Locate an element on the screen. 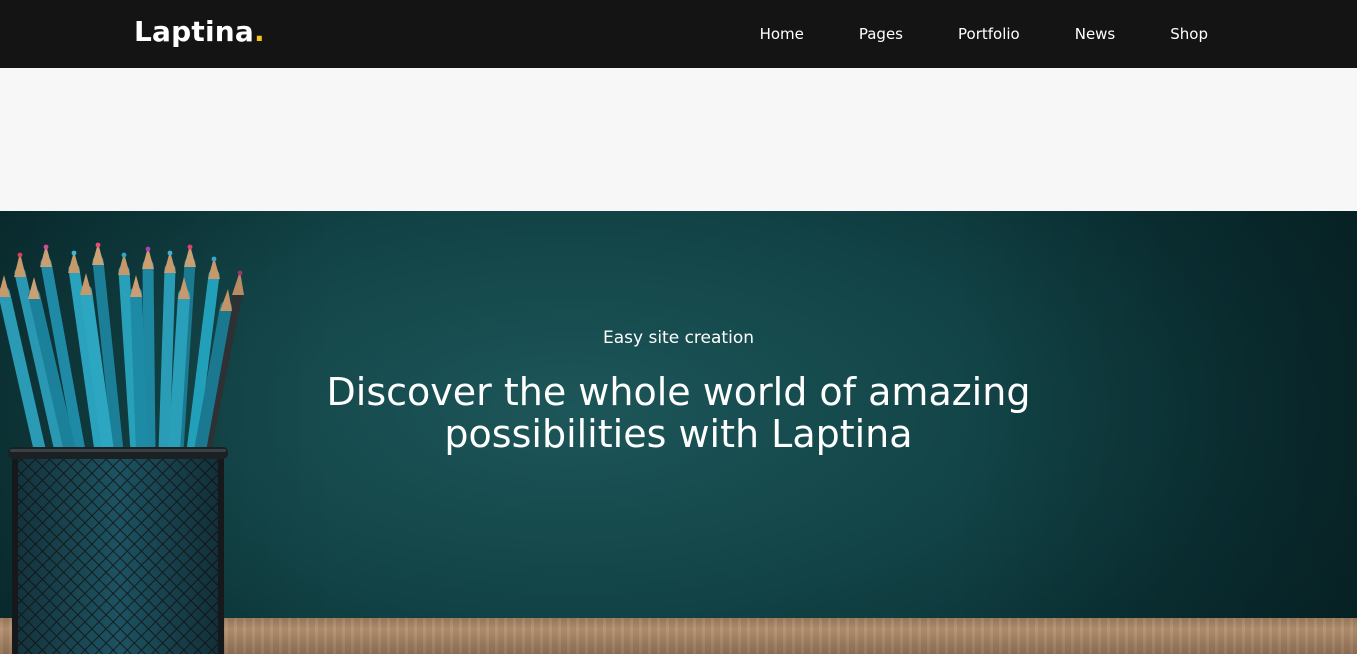  nav-pages: Pages is located at coordinates (881, 34).